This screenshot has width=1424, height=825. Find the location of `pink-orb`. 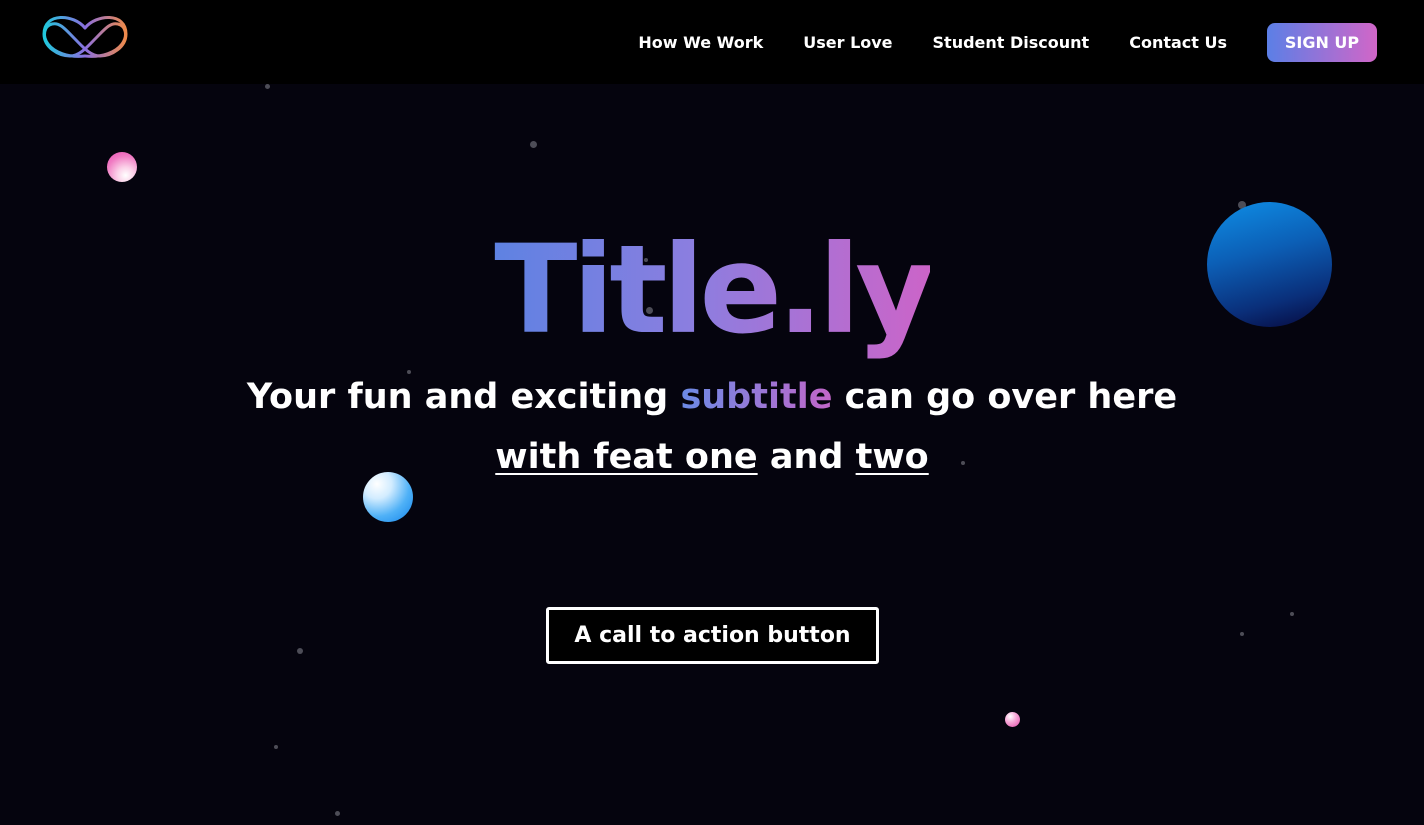

pink-orb is located at coordinates (122, 167).